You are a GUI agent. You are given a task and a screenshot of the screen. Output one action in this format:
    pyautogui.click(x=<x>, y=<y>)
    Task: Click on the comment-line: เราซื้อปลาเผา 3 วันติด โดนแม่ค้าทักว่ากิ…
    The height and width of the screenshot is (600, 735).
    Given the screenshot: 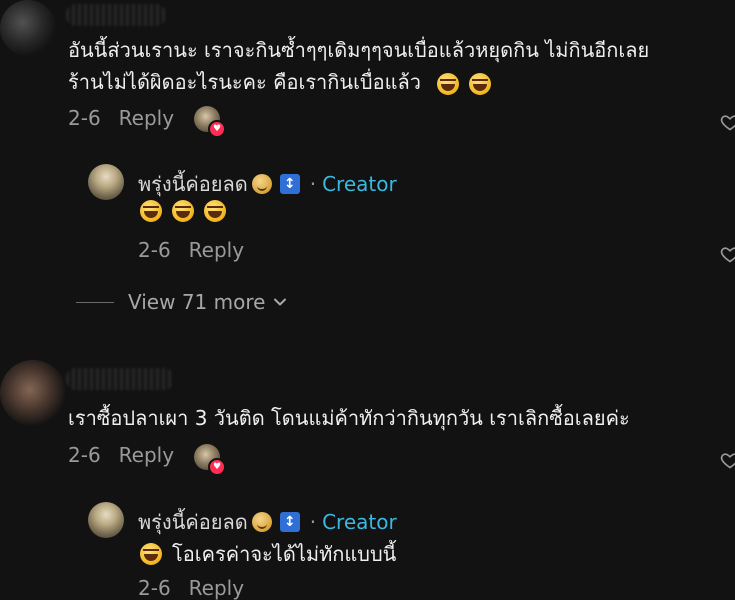 What is the action you would take?
    pyautogui.click(x=349, y=418)
    